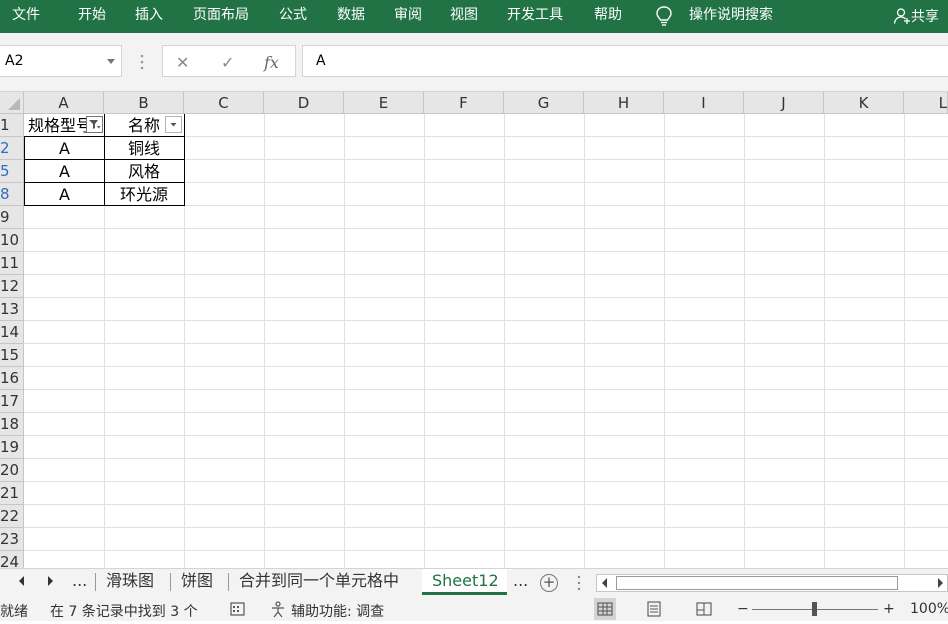  What do you see at coordinates (144, 103) in the screenshot?
I see `column-header-b: B` at bounding box center [144, 103].